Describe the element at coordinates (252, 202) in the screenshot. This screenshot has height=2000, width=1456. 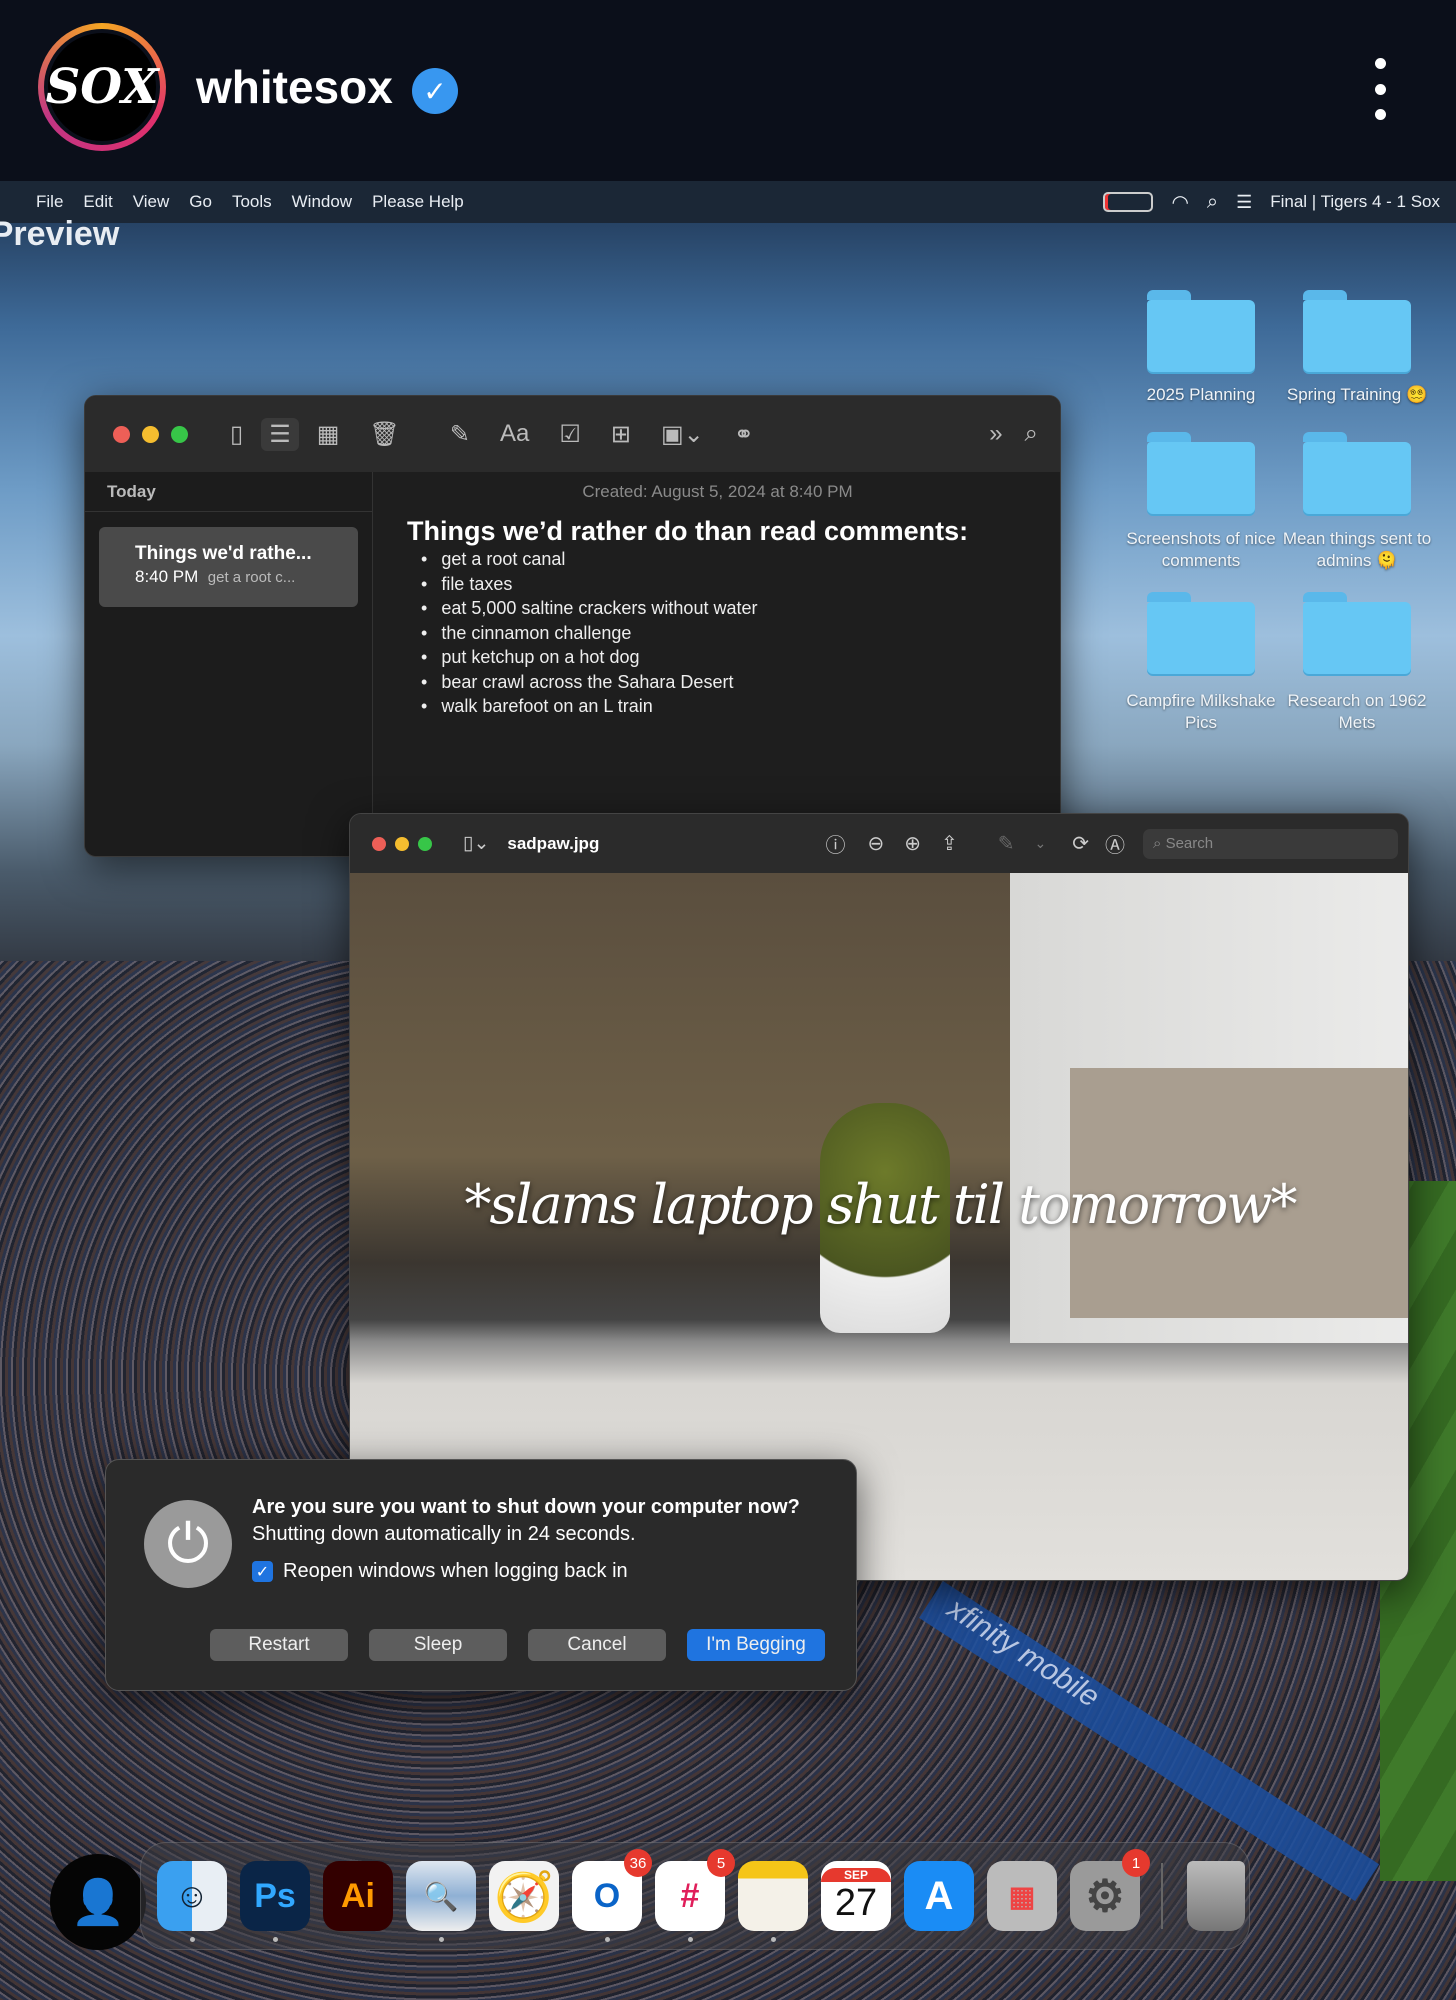
I see `menu-tools: Tools` at that location.